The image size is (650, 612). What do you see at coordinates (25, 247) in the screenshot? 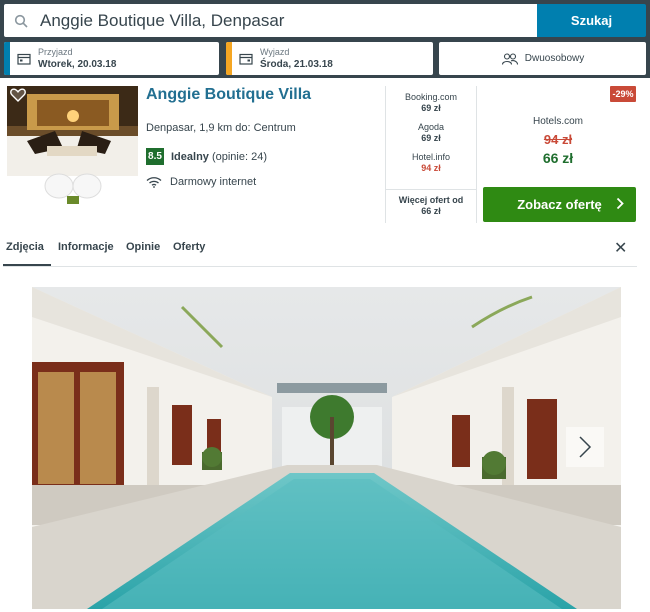
I see `tab-photos: Zdjęcia` at bounding box center [25, 247].